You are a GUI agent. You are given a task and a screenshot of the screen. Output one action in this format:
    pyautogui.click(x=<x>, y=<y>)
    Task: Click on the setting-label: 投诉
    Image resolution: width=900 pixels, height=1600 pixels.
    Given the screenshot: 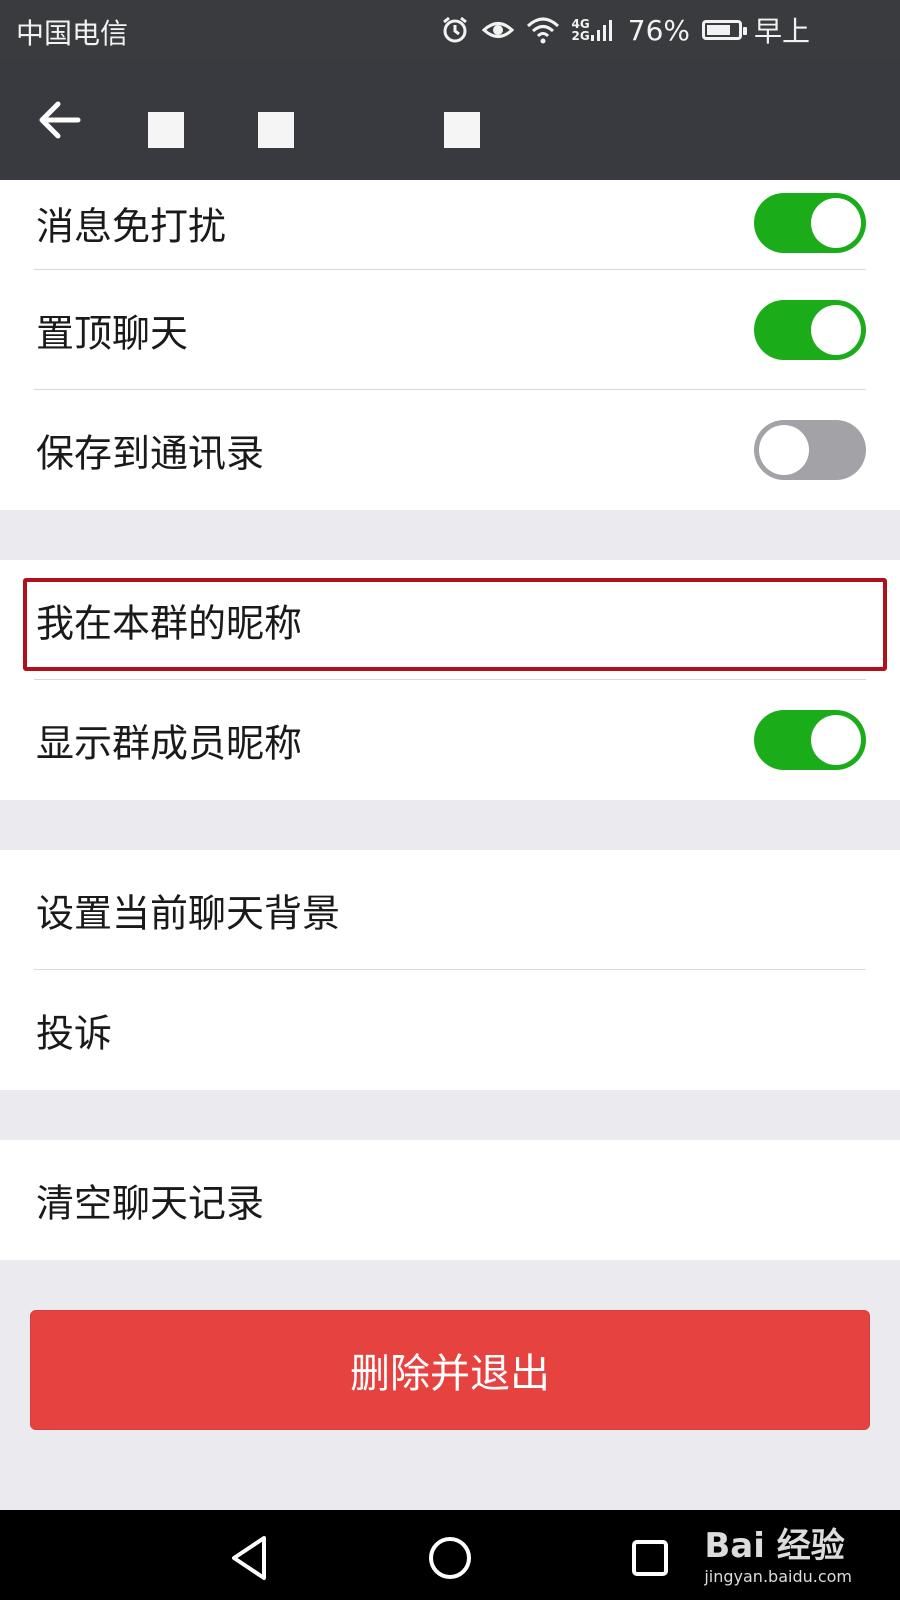 What is the action you would take?
    pyautogui.click(x=74, y=1033)
    